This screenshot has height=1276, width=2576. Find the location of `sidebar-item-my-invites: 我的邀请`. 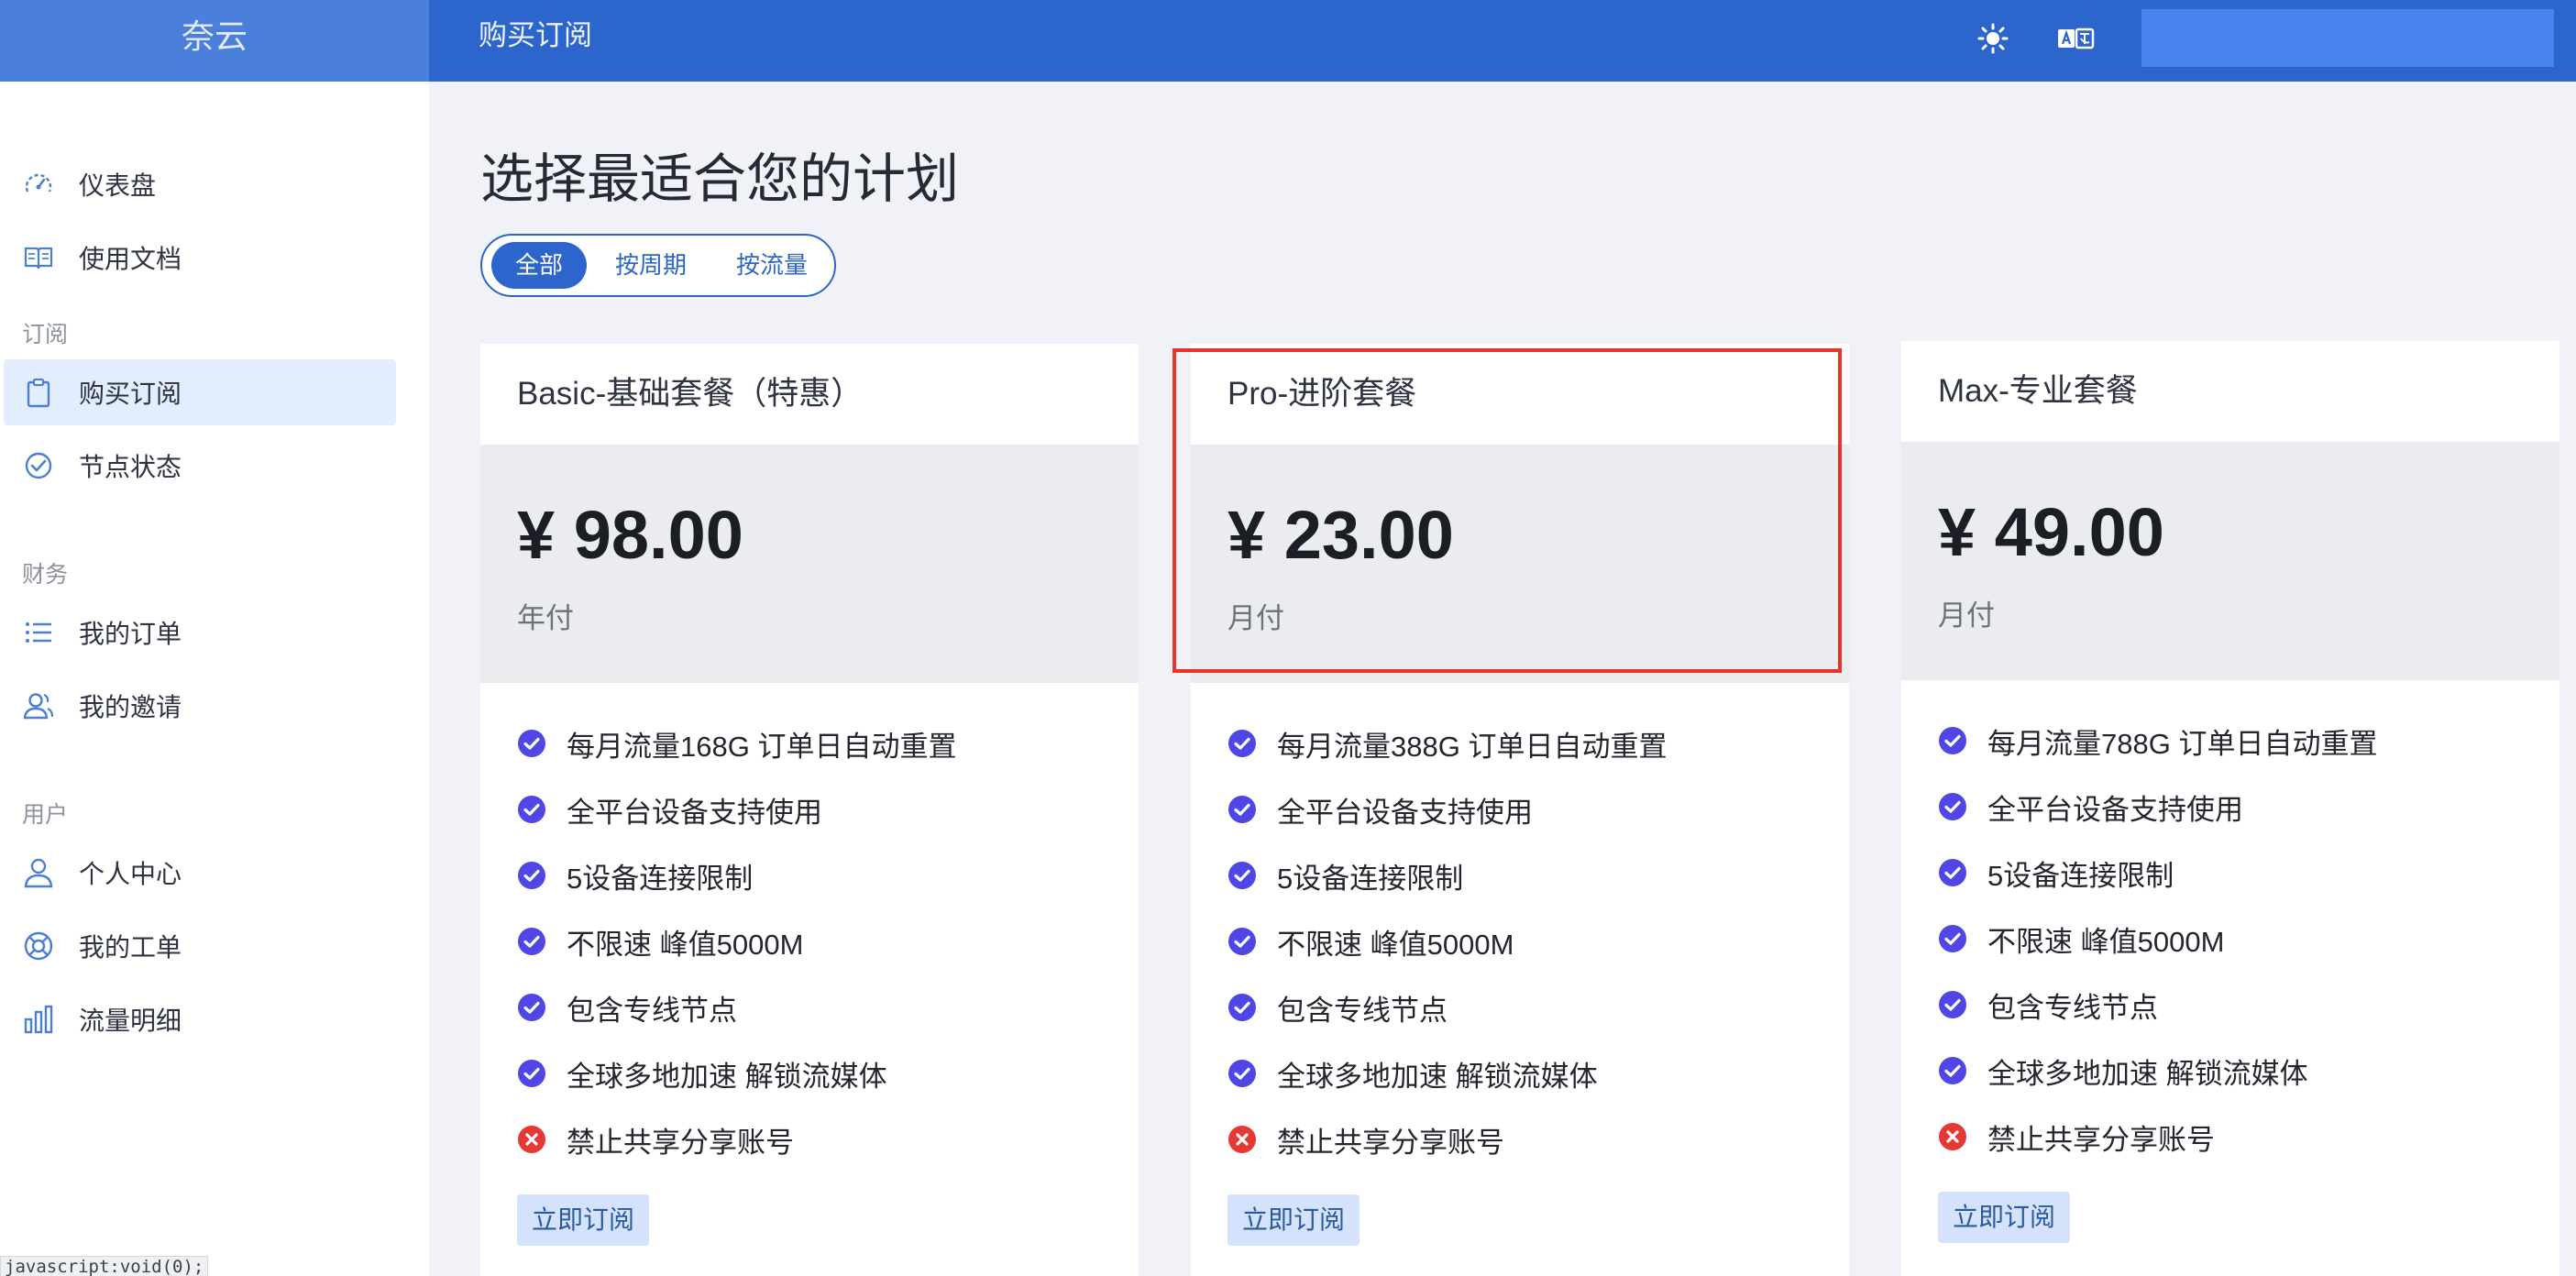

sidebar-item-my-invites: 我的邀请 is located at coordinates (200, 706).